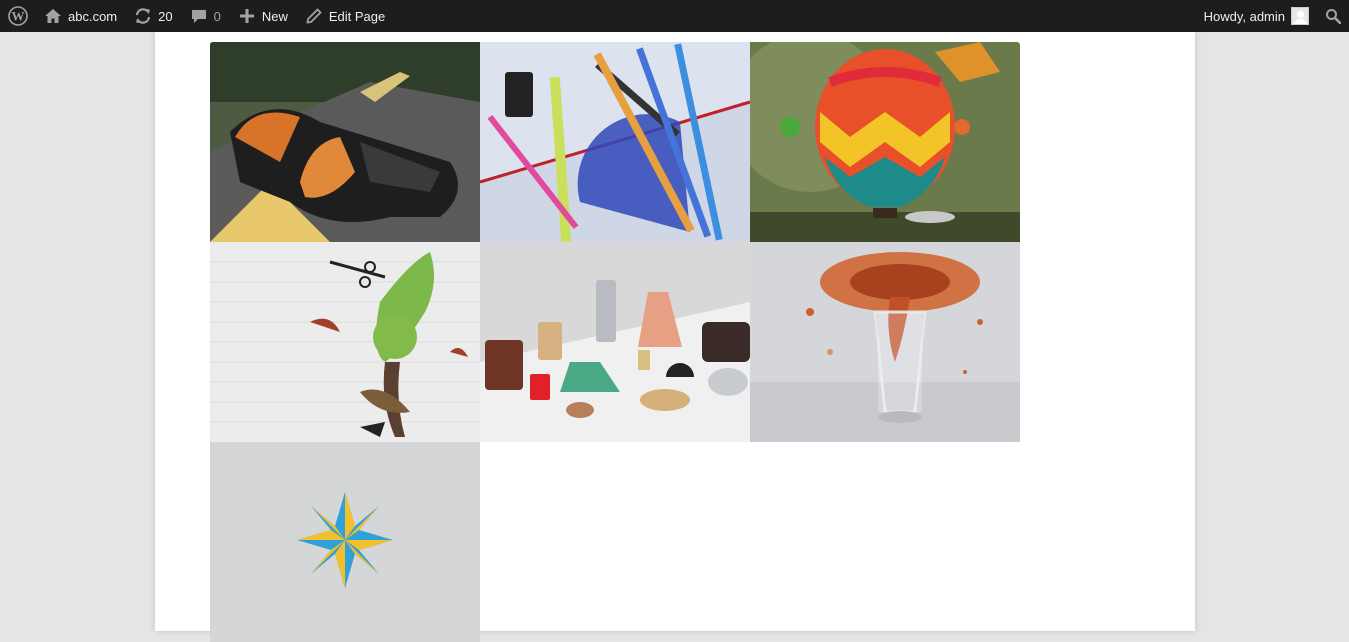 The image size is (1349, 642). What do you see at coordinates (615, 342) in the screenshot?
I see `gallery-image-objects` at bounding box center [615, 342].